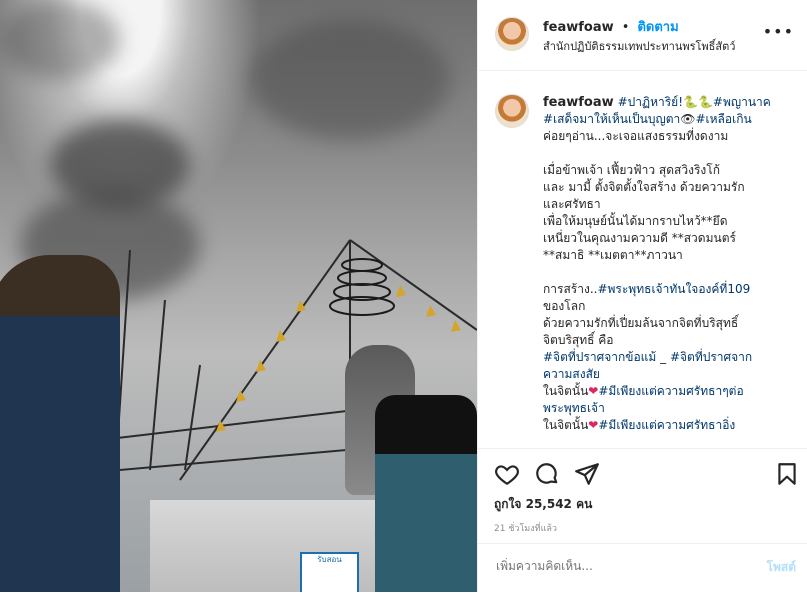 This screenshot has height=593, width=807. What do you see at coordinates (778, 31) in the screenshot?
I see `more-horizontal-icon: •••` at bounding box center [778, 31].